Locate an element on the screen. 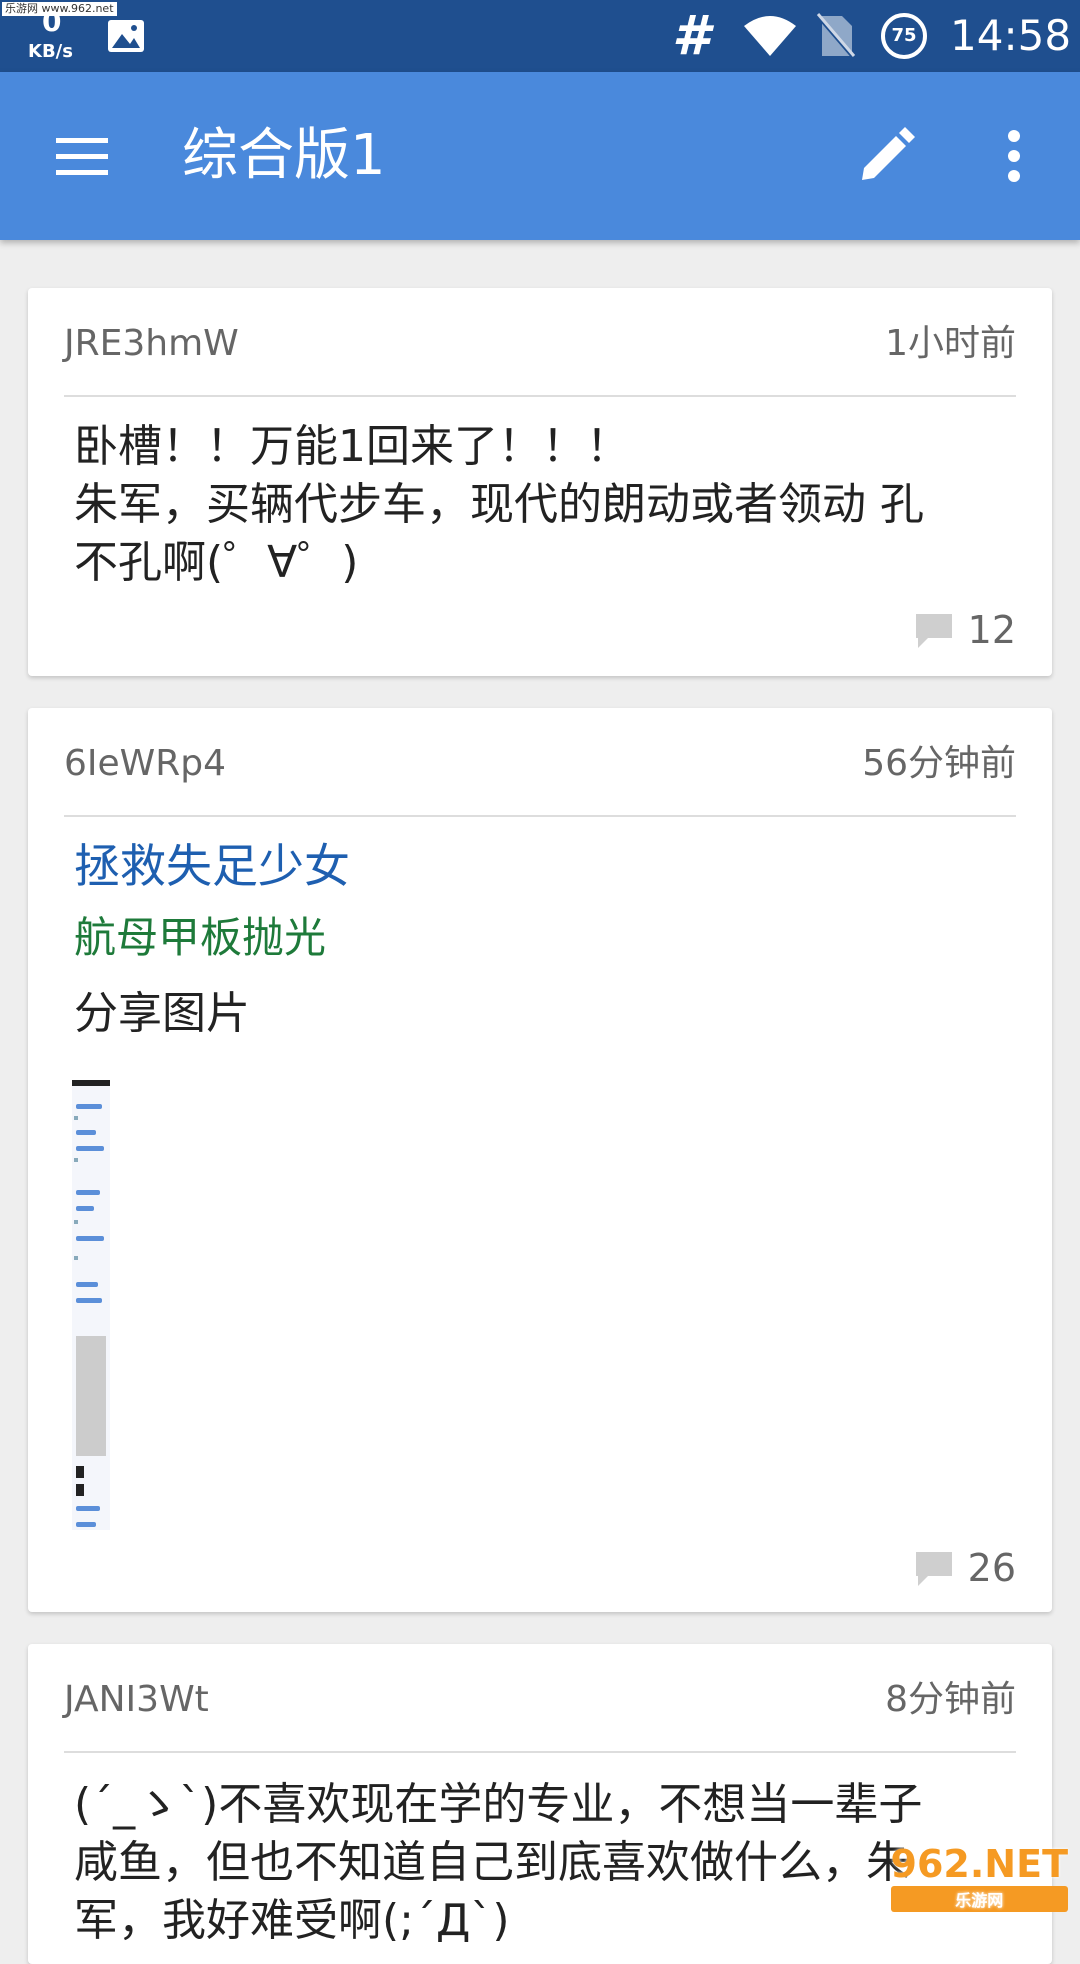 Image resolution: width=1080 pixels, height=1964 pixels. watermark-text: 962.NET is located at coordinates (979, 1864).